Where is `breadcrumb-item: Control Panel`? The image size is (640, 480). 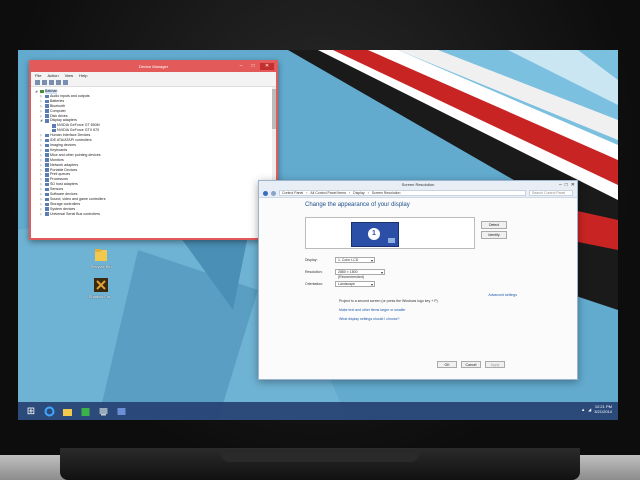 breadcrumb-item: Control Panel is located at coordinates (292, 193).